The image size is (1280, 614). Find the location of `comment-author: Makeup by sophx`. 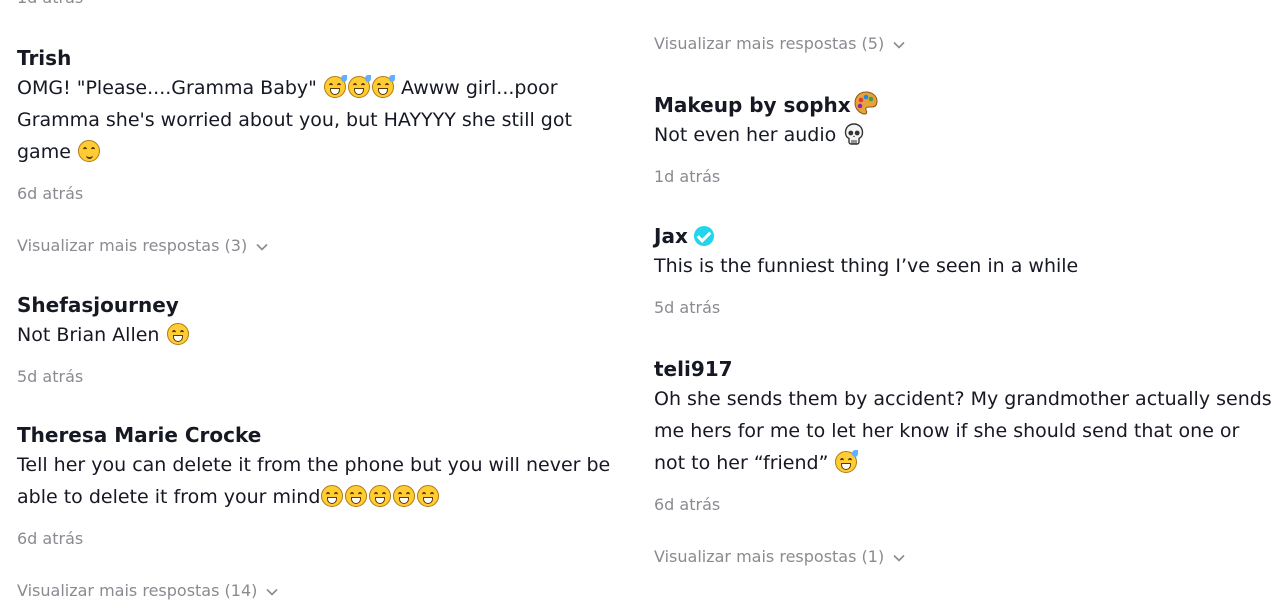

comment-author: Makeup by sophx is located at coordinates (752, 105).